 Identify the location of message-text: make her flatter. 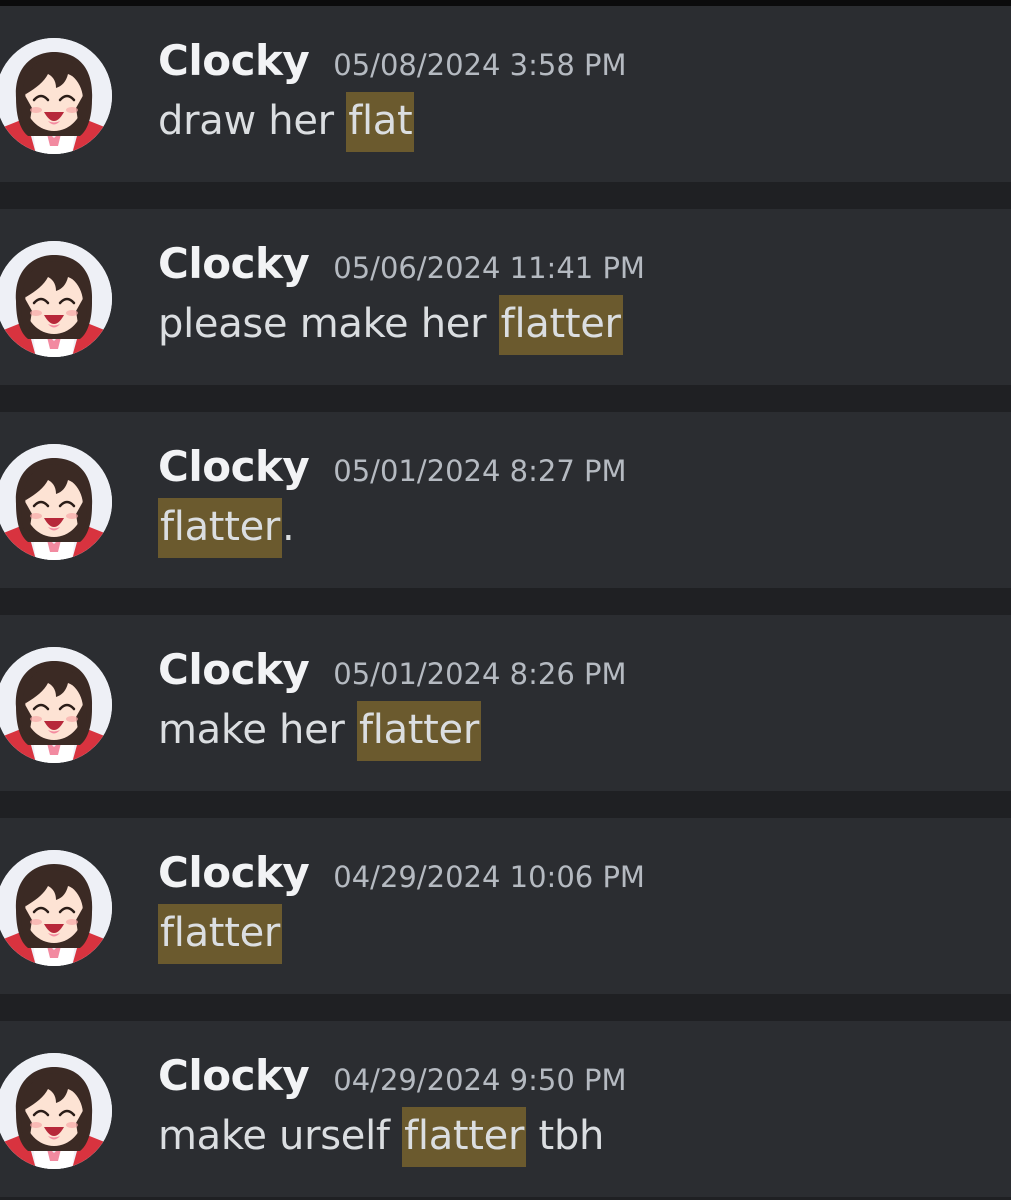
(319, 731).